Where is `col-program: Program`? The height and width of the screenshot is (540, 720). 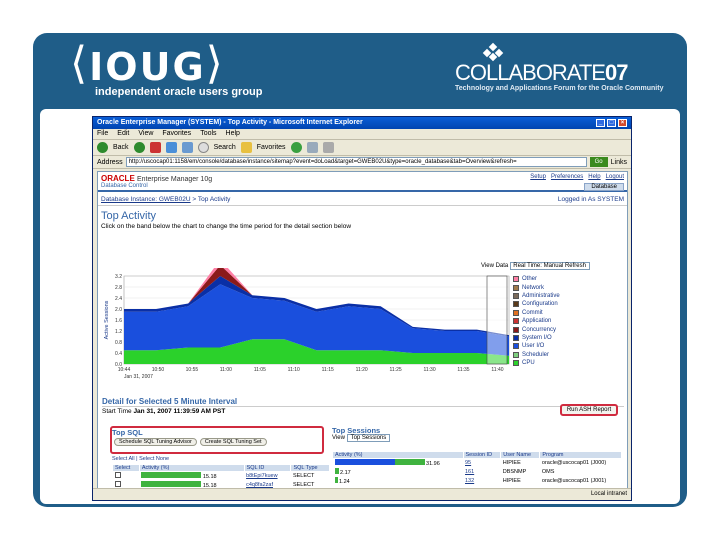 col-program: Program is located at coordinates (580, 455).